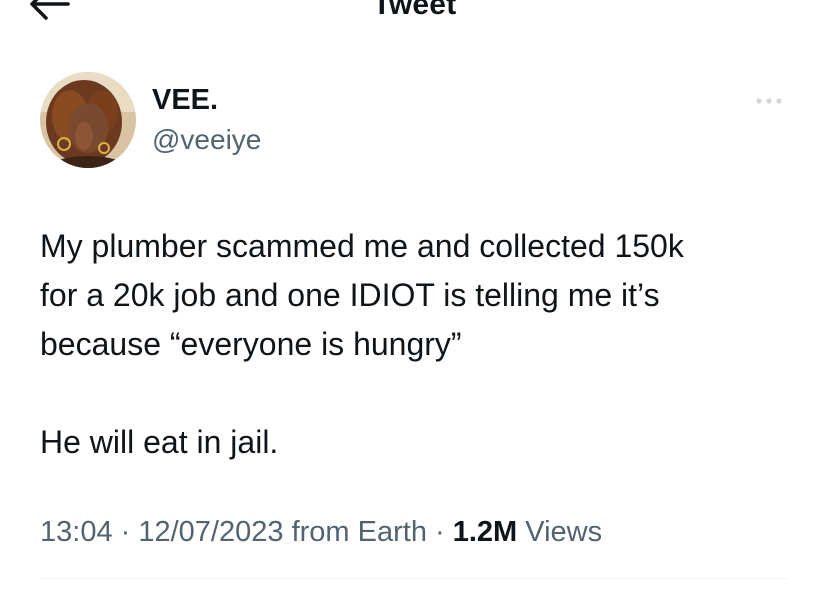 The image size is (829, 598). Describe the element at coordinates (560, 532) in the screenshot. I see `views-label: Views` at that location.